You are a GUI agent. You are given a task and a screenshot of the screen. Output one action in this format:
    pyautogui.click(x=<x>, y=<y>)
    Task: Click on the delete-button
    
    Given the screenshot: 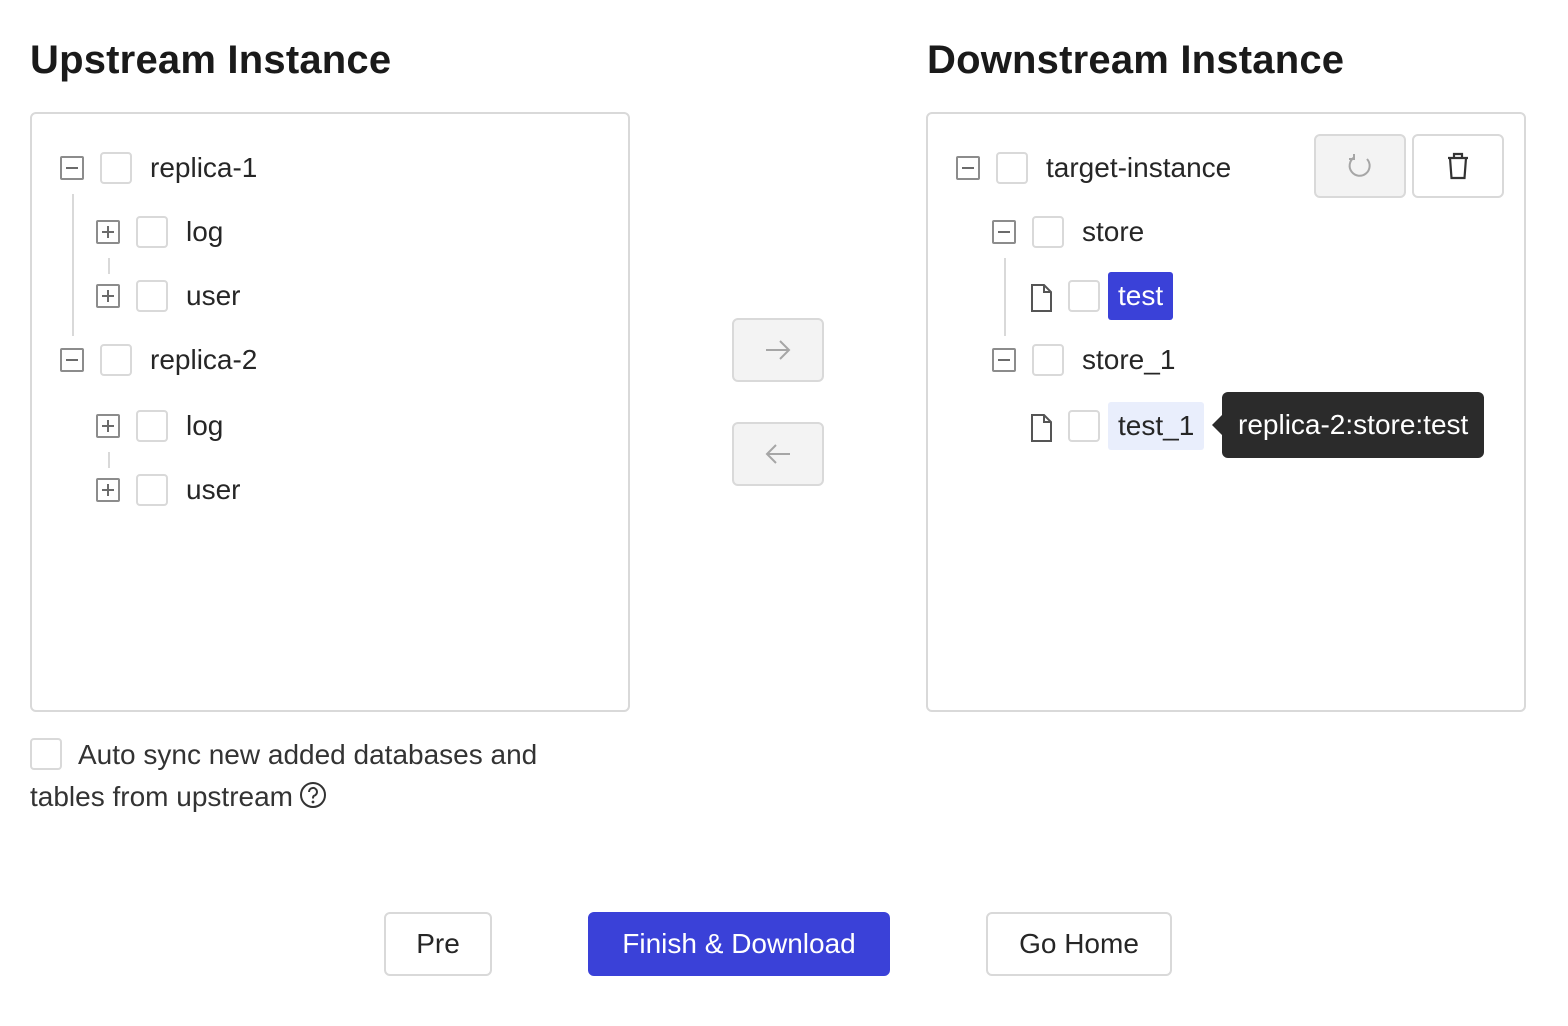 What is the action you would take?
    pyautogui.click(x=1458, y=166)
    